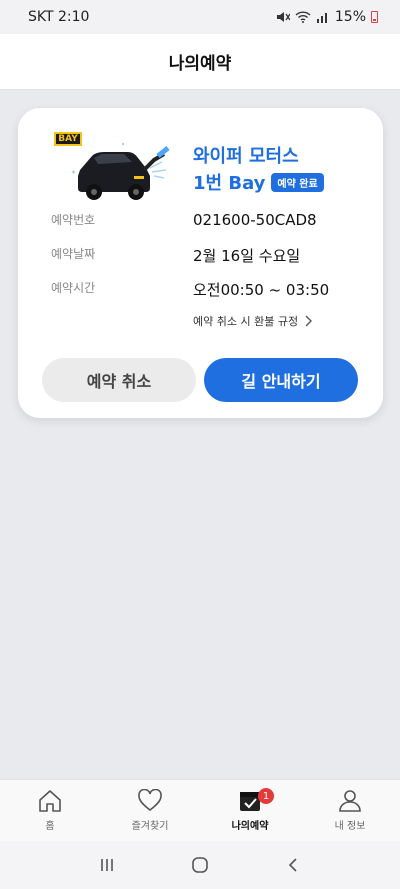 This screenshot has height=889, width=400. I want to click on reservation-number-row: 예약번호 021600-50CAD8, so click(201, 220).